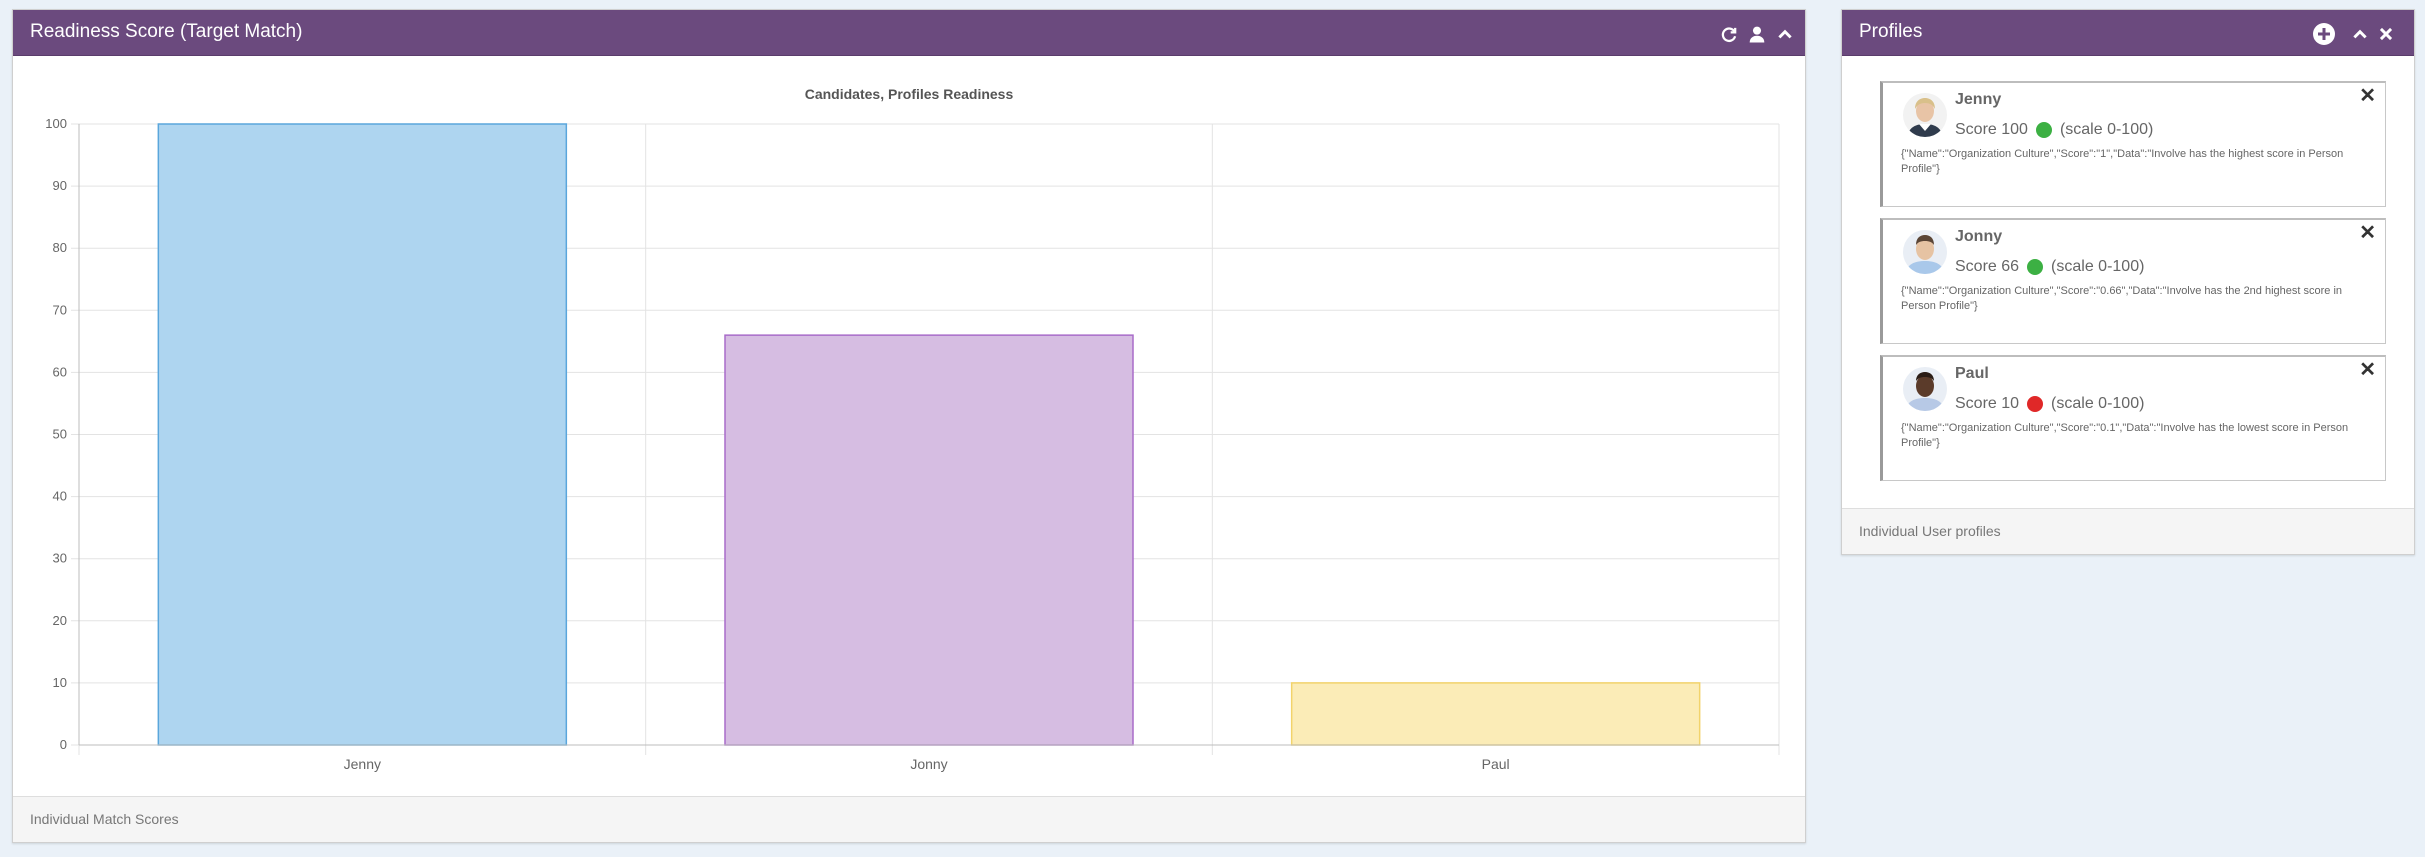 The image size is (2425, 857). Describe the element at coordinates (1757, 34) in the screenshot. I see `user-icon` at that location.